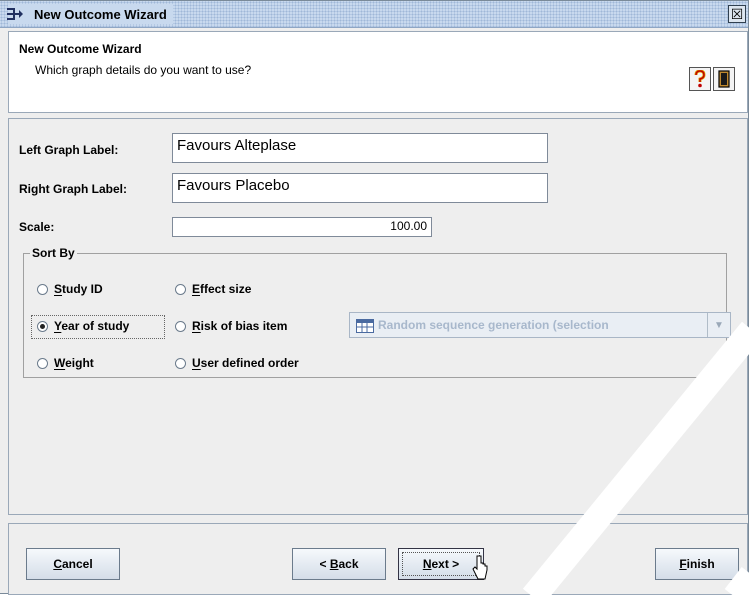  What do you see at coordinates (69, 150) in the screenshot?
I see `left-graph-label-text: Left Graph Label:` at bounding box center [69, 150].